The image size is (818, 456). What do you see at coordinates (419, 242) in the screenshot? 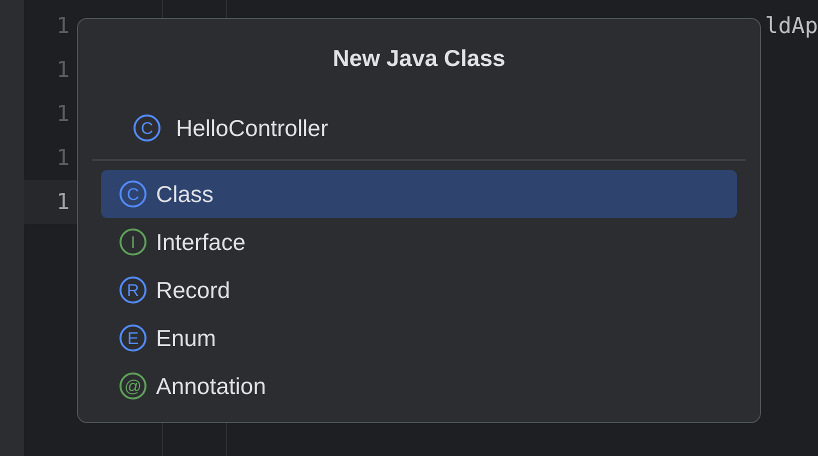
I see `class-kind-item: I Interface` at bounding box center [419, 242].